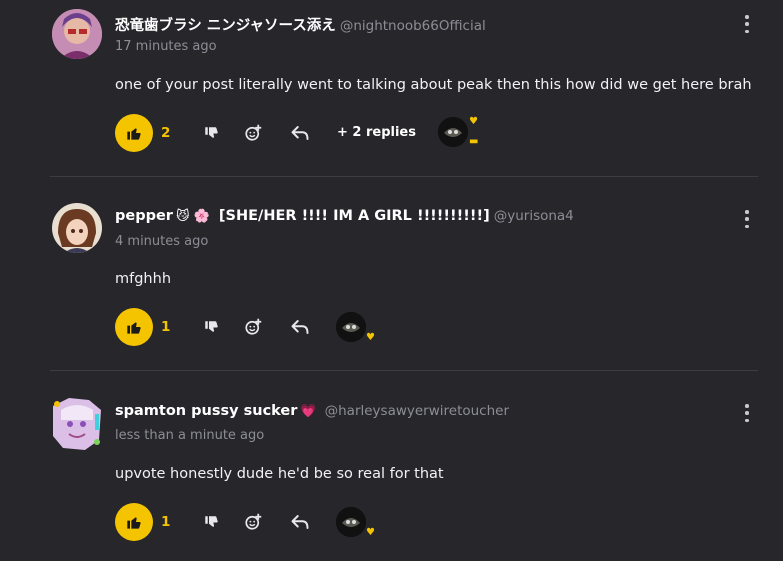 This screenshot has height=561, width=783. What do you see at coordinates (143, 279) in the screenshot?
I see `comment-text: mfghhh` at bounding box center [143, 279].